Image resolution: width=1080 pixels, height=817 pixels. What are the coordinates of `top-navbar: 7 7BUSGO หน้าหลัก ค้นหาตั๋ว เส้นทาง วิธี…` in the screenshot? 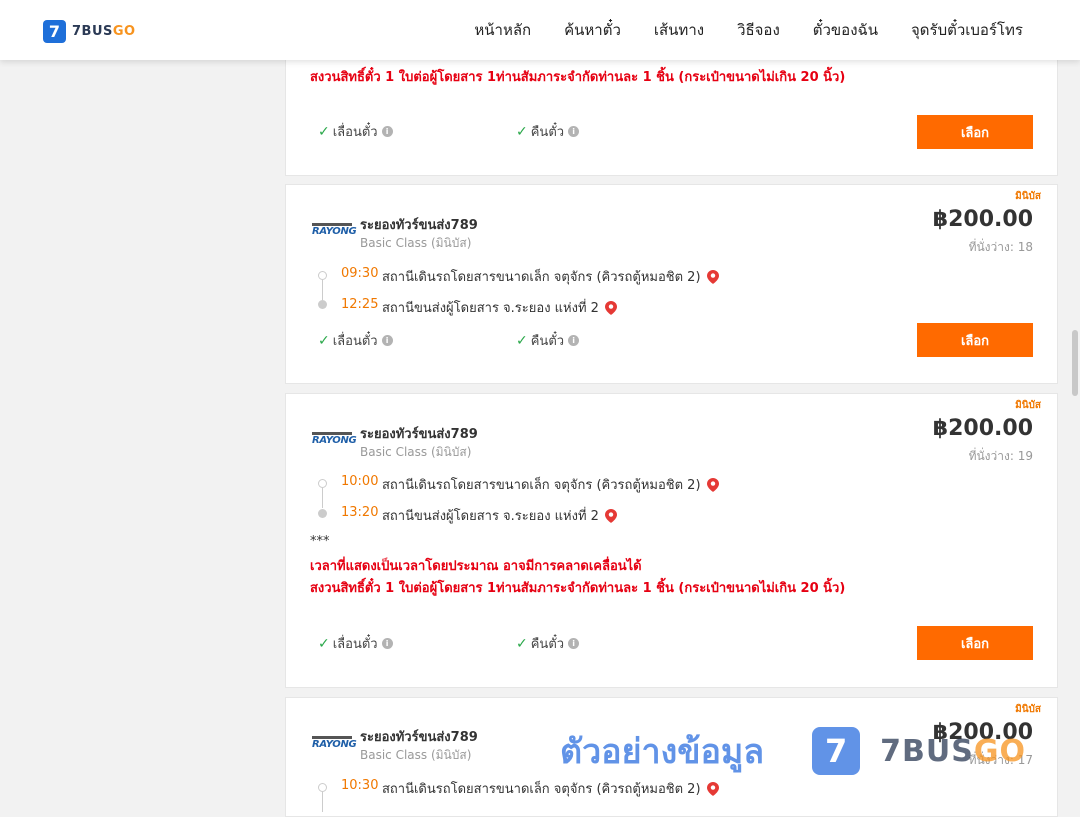 It's located at (540, 30).